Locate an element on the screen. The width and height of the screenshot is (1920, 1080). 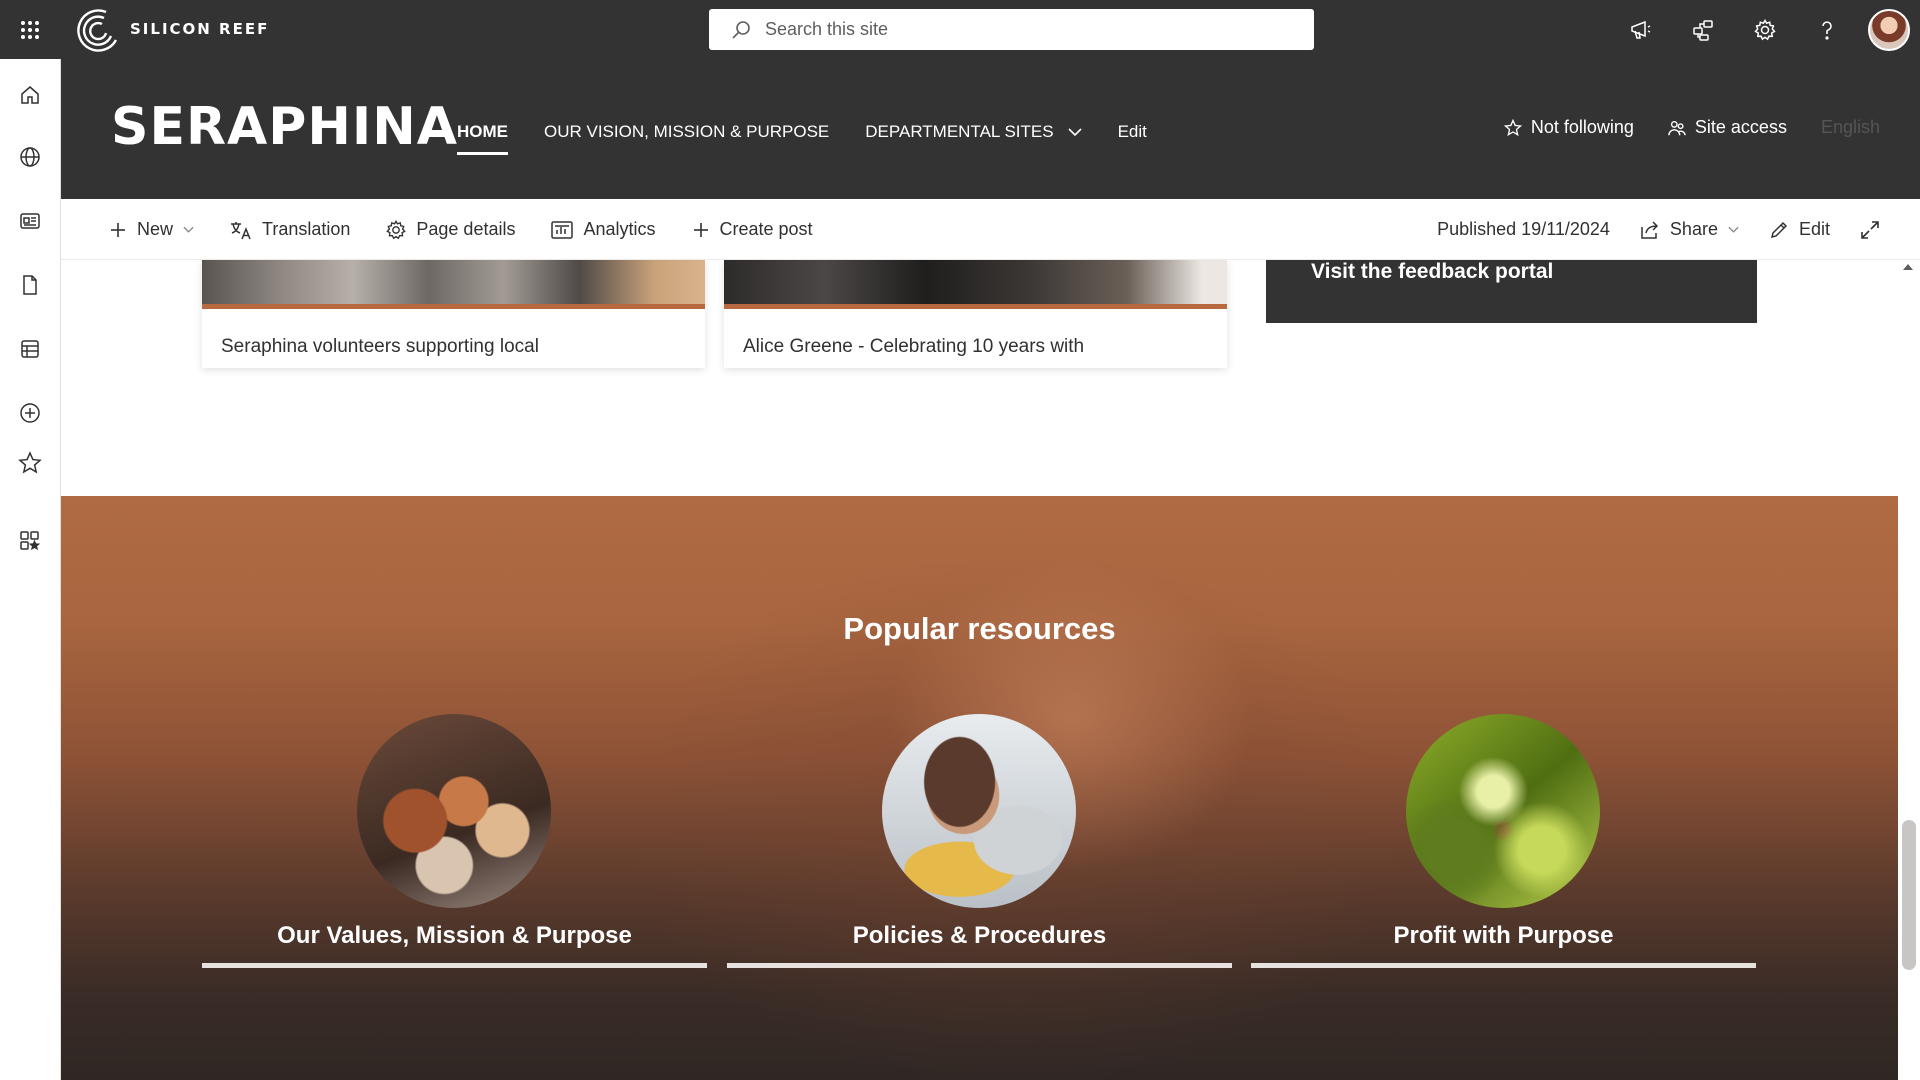
add-circle-icon is located at coordinates (30, 413).